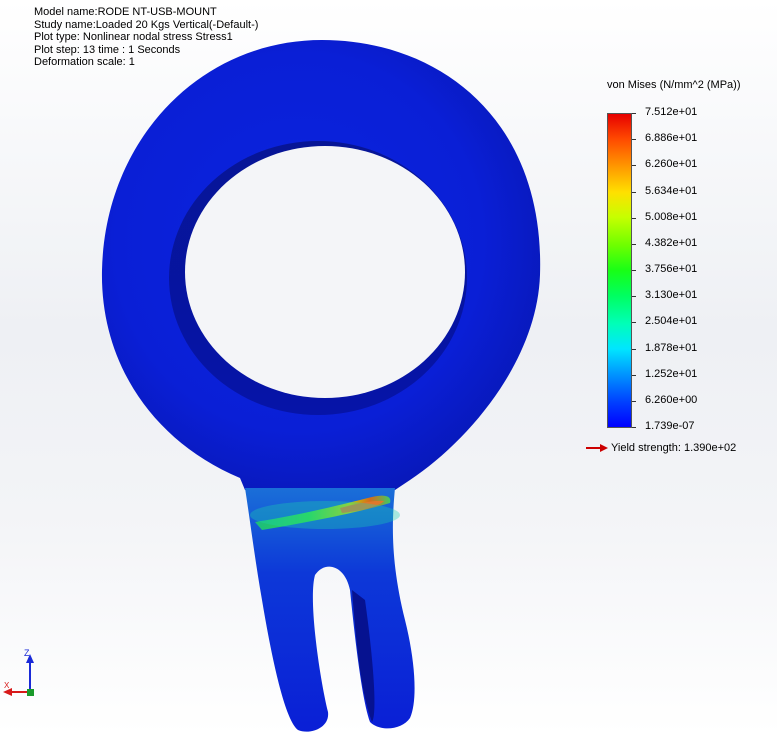  Describe the element at coordinates (125, 12) in the screenshot. I see `model-name: Model name:RODE NT-USB-MOUNT` at that location.